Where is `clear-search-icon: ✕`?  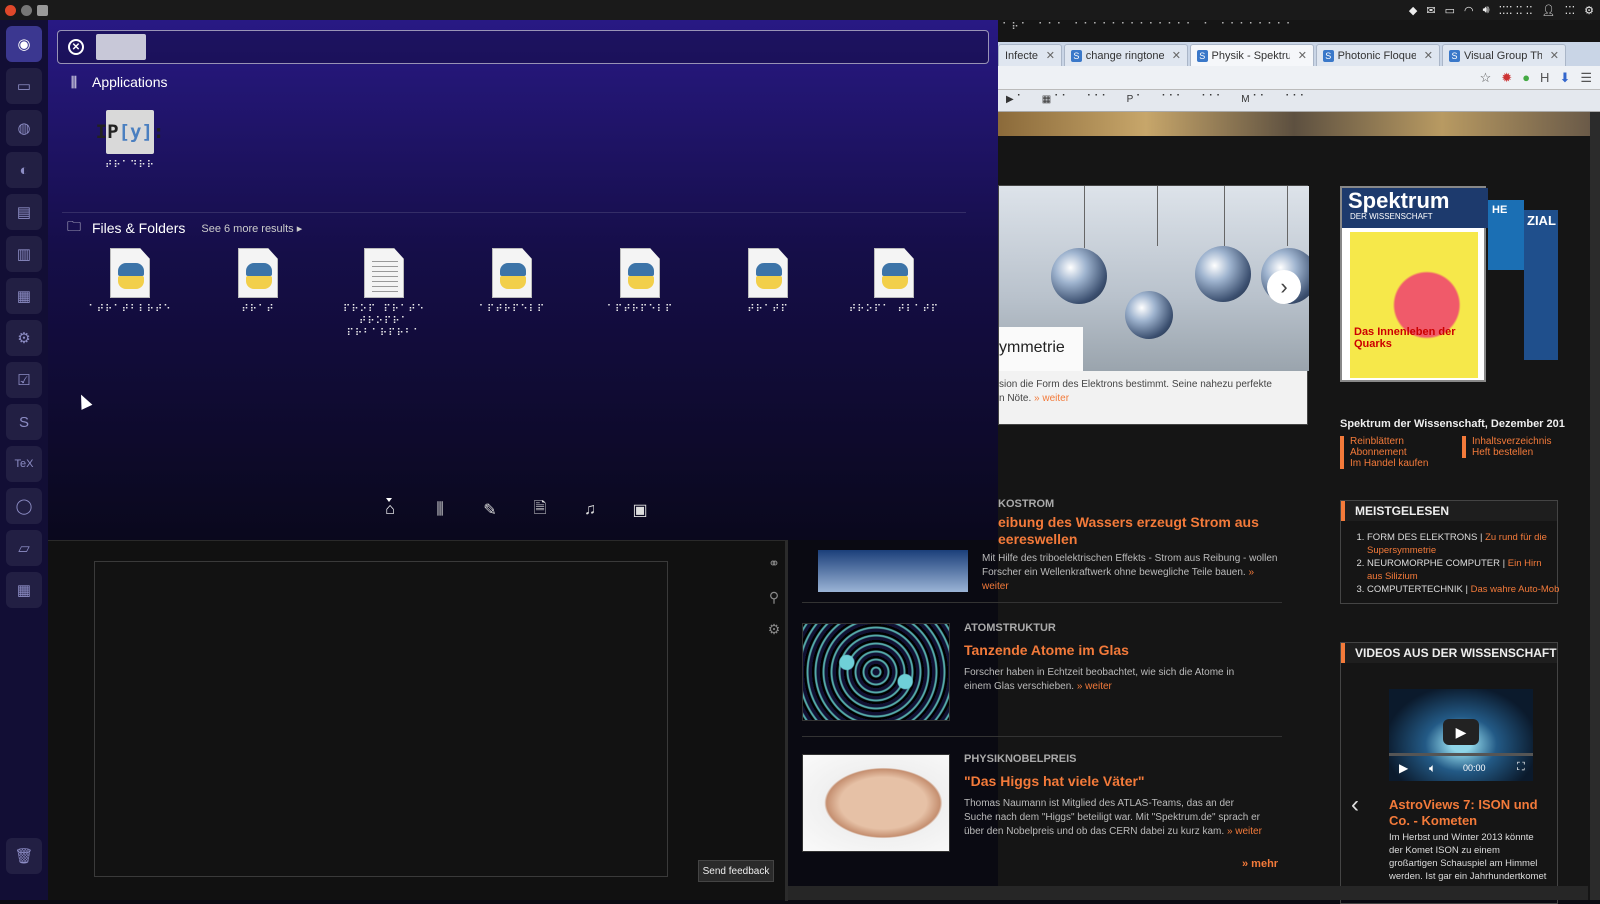
clear-search-icon: ✕ is located at coordinates (76, 47).